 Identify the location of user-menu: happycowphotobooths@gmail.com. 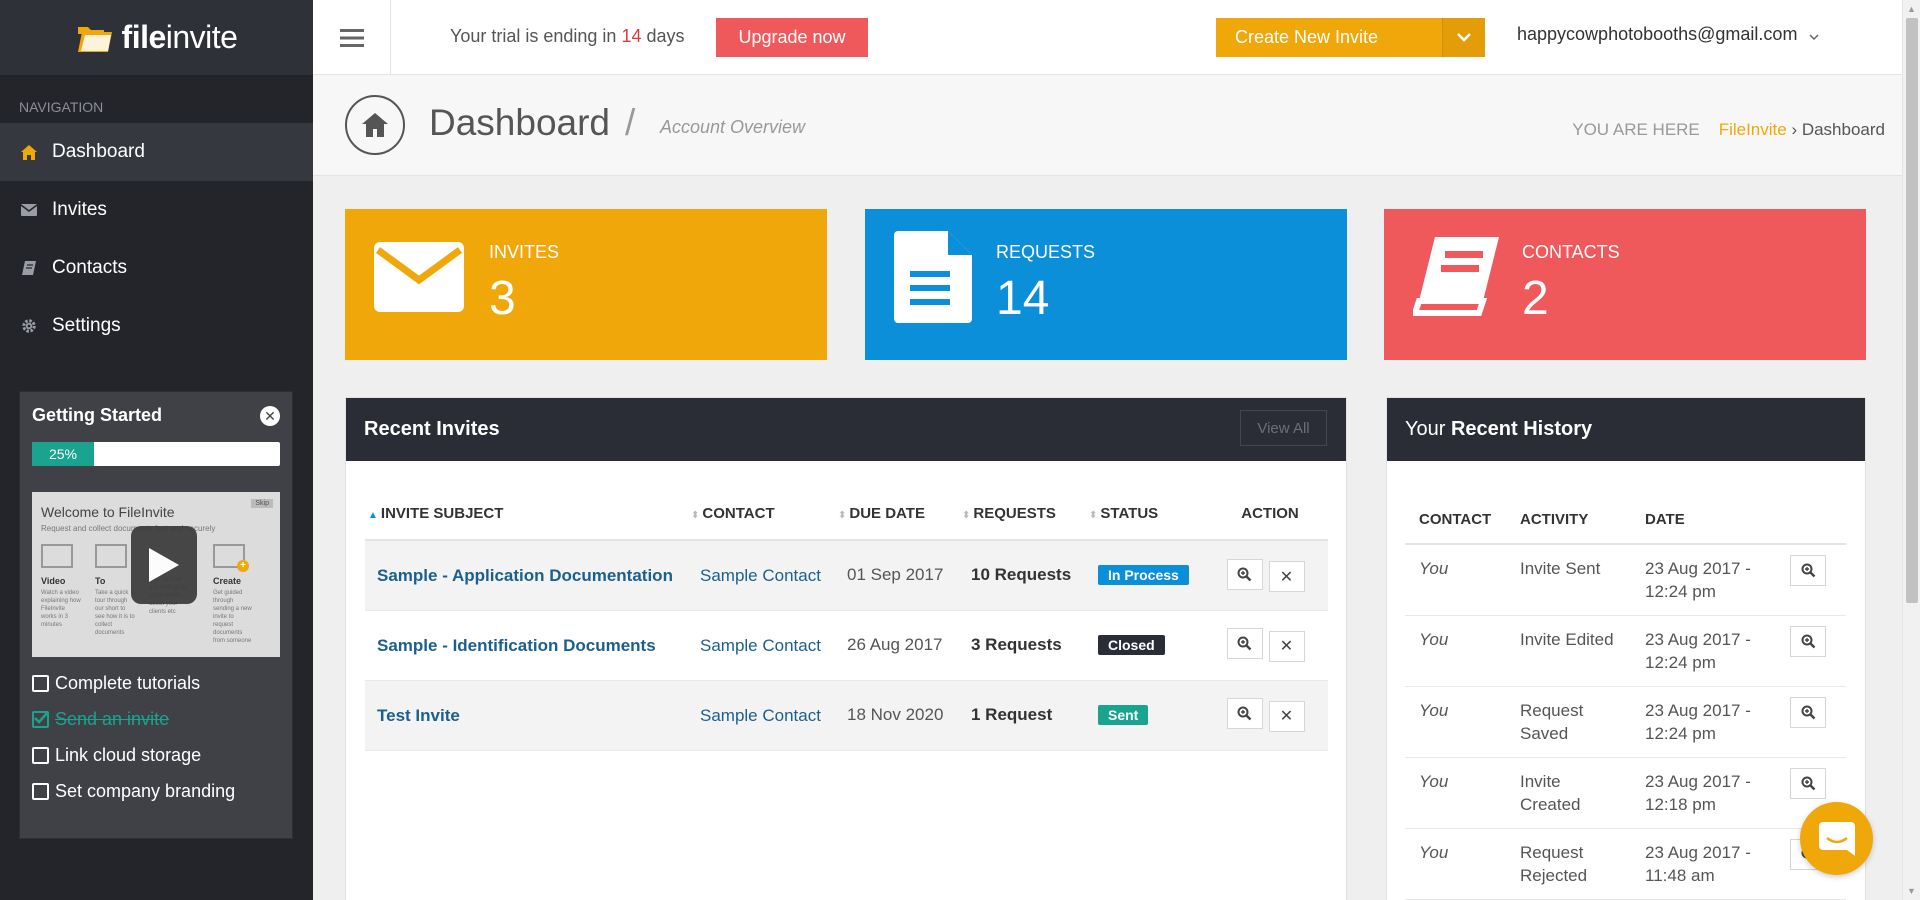
(1668, 34).